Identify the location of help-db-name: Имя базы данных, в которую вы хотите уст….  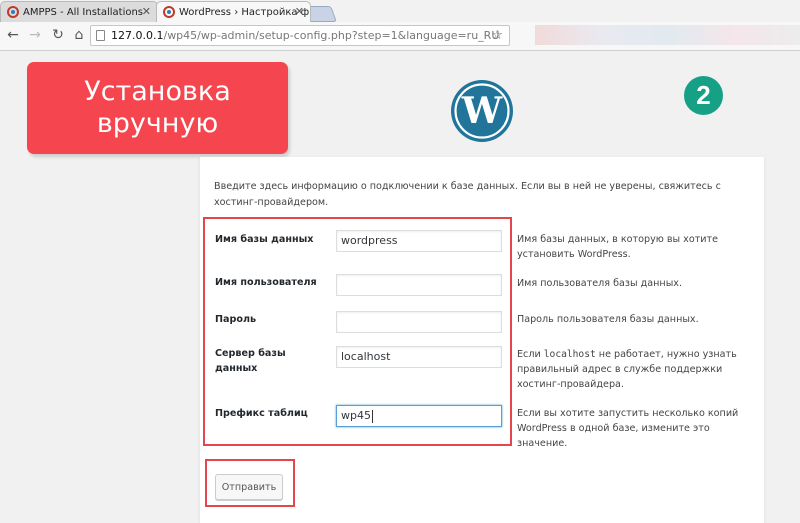
(618, 247).